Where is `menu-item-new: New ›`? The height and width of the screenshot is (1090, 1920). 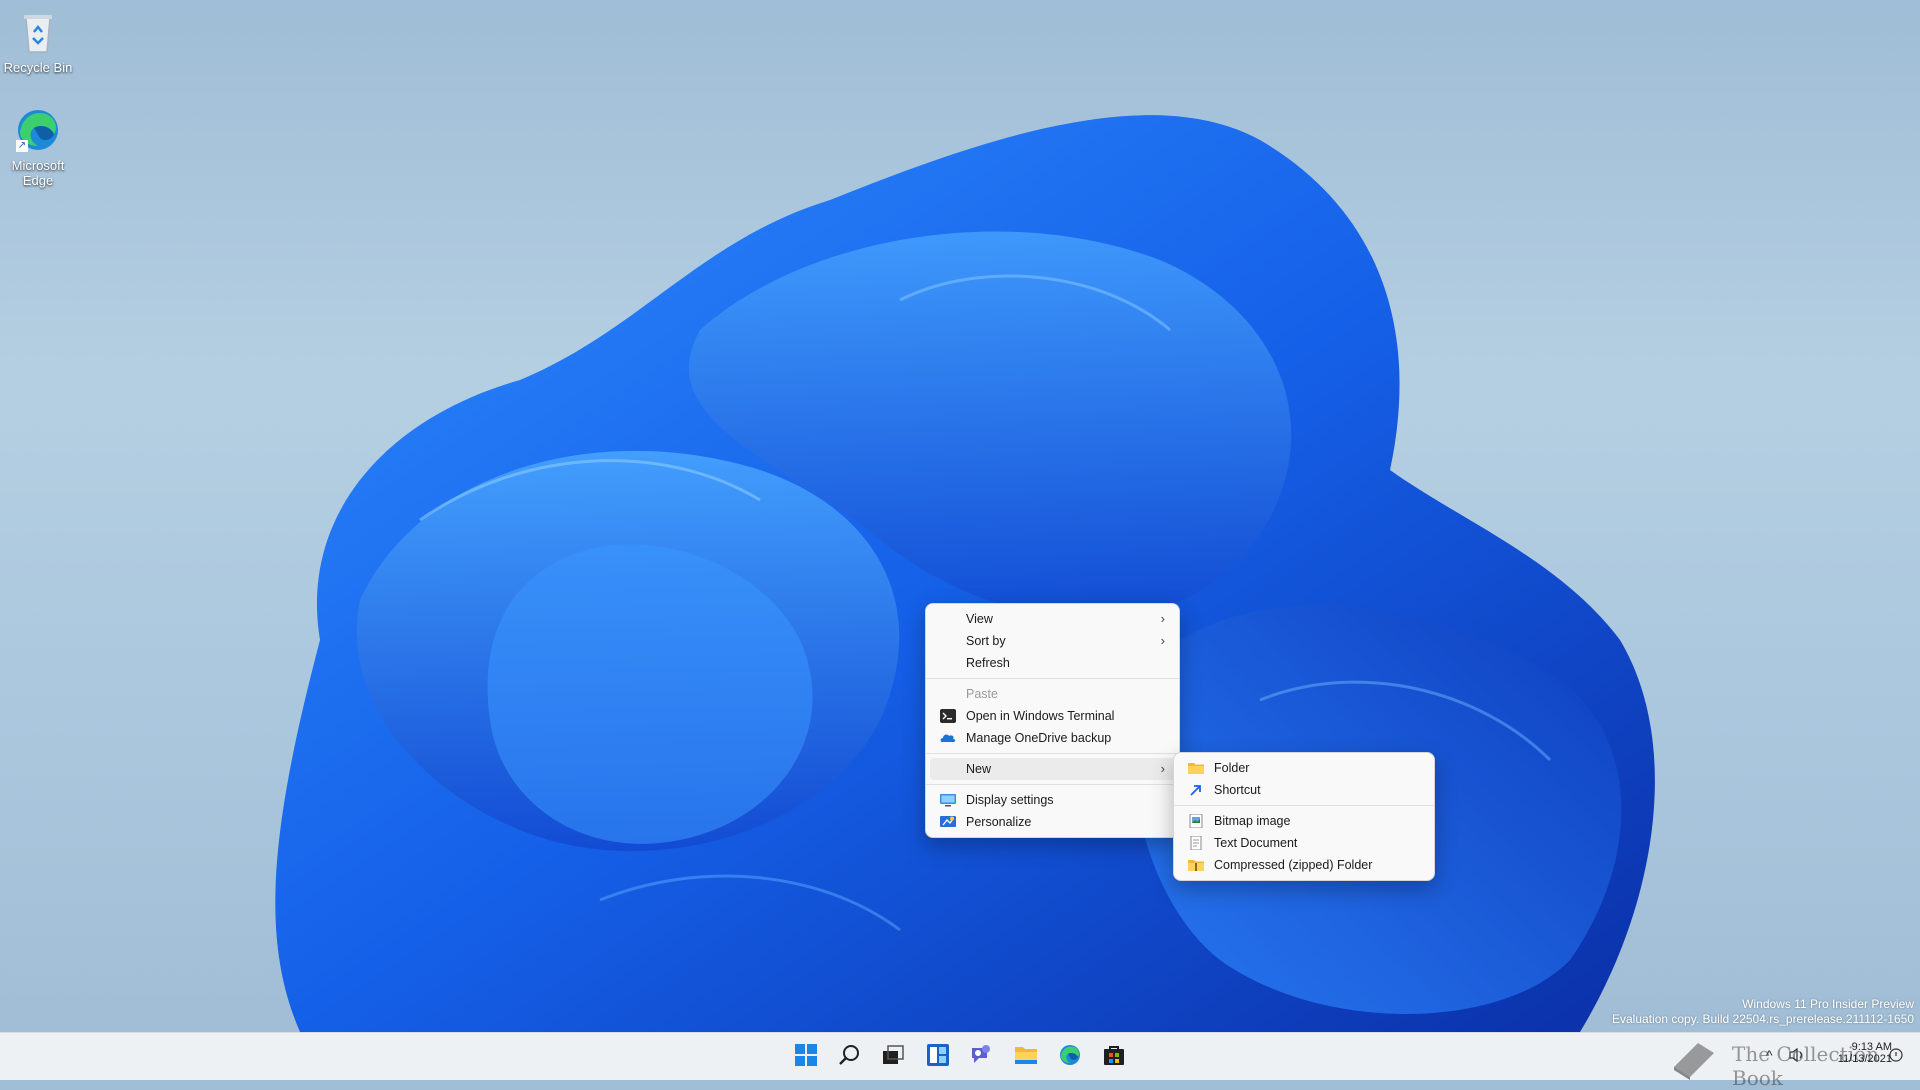 menu-item-new: New › is located at coordinates (1052, 769).